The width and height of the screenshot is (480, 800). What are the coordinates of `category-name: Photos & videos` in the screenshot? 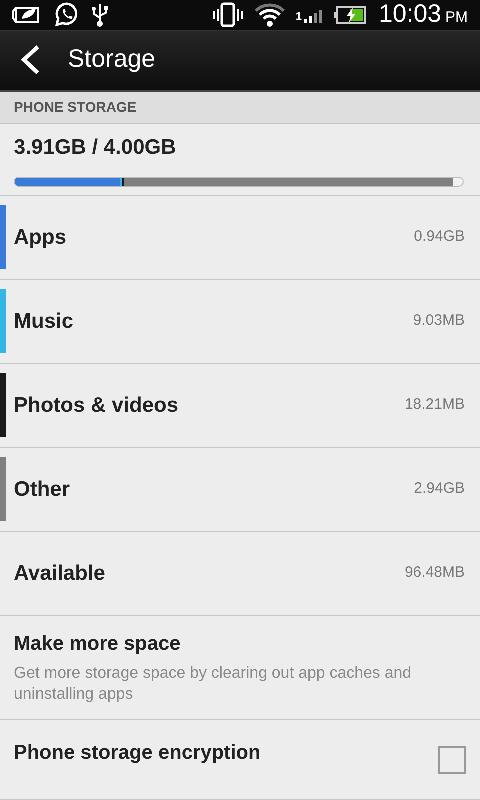 It's located at (97, 405).